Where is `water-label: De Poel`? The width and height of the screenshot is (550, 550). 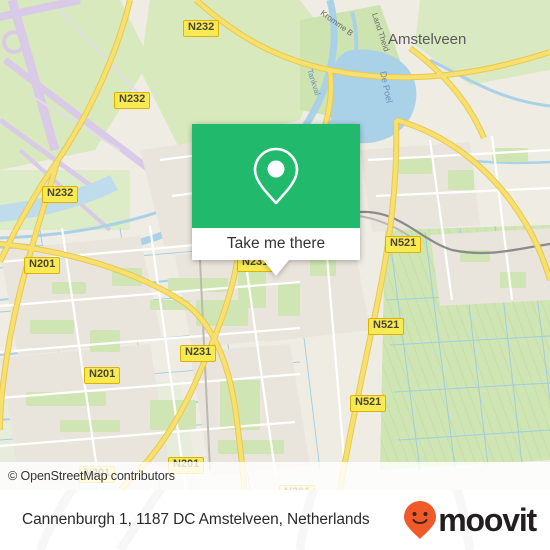 water-label: De Poel is located at coordinates (386, 86).